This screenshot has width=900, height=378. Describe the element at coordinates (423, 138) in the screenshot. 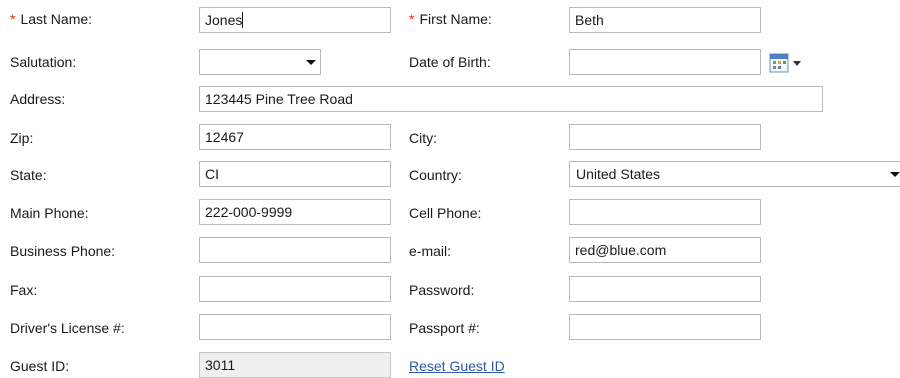

I see `city-label: City:` at that location.